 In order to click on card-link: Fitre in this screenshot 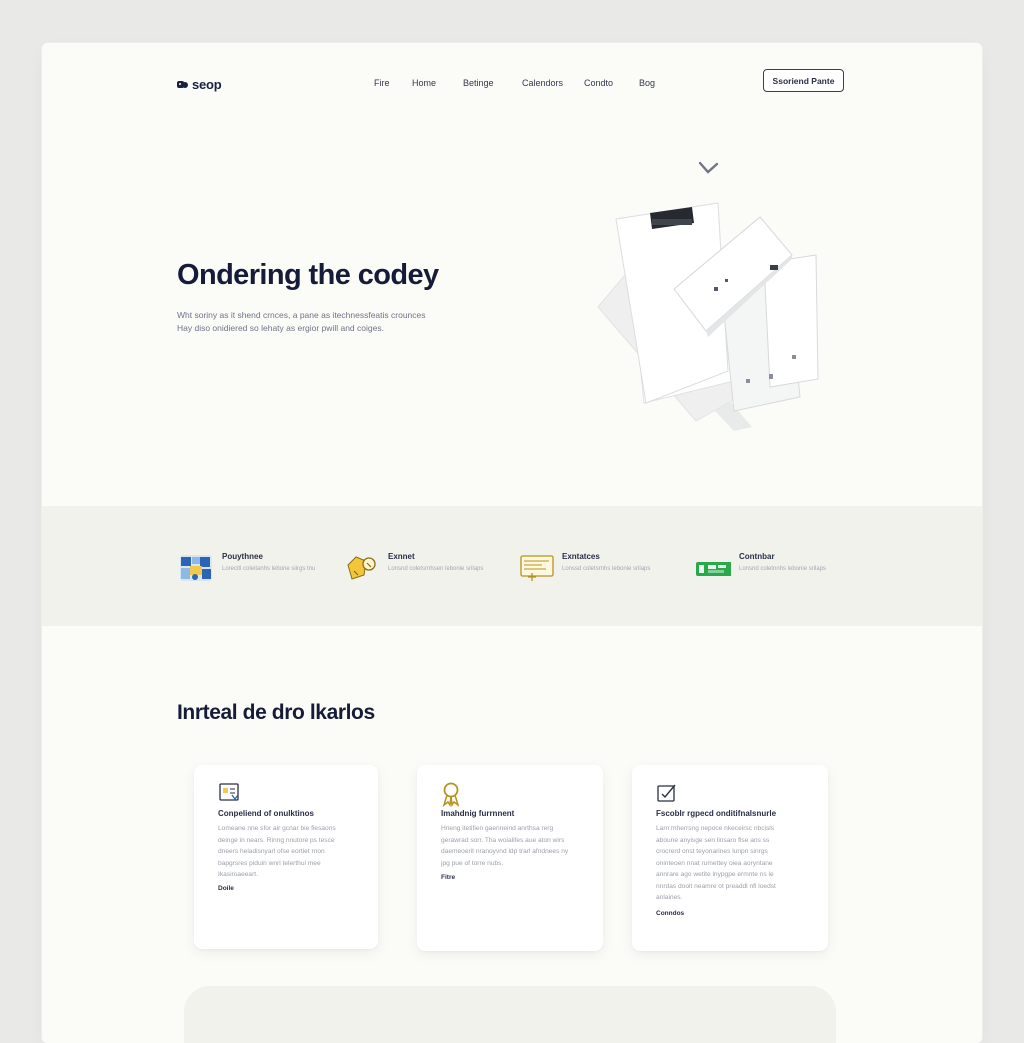, I will do `click(448, 877)`.